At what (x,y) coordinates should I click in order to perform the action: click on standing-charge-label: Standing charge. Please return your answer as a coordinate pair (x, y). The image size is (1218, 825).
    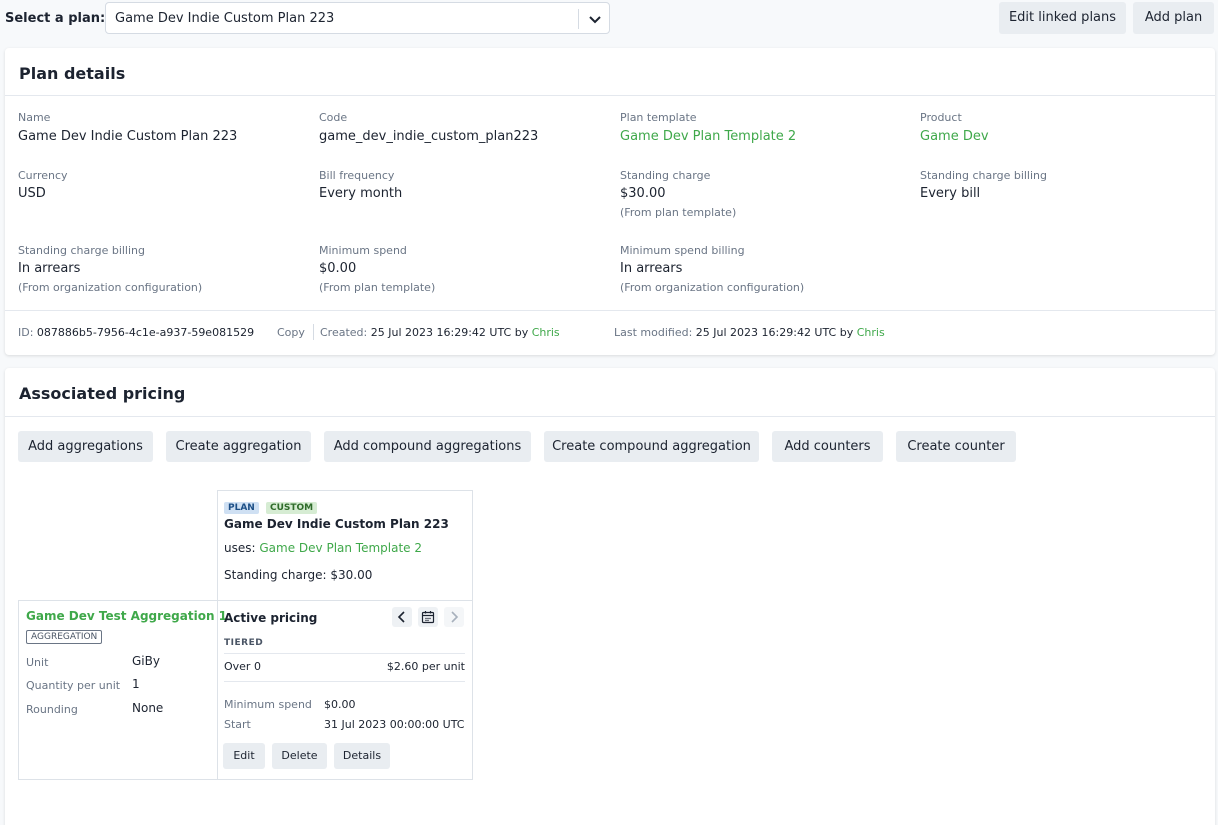
    Looking at the image, I should click on (665, 175).